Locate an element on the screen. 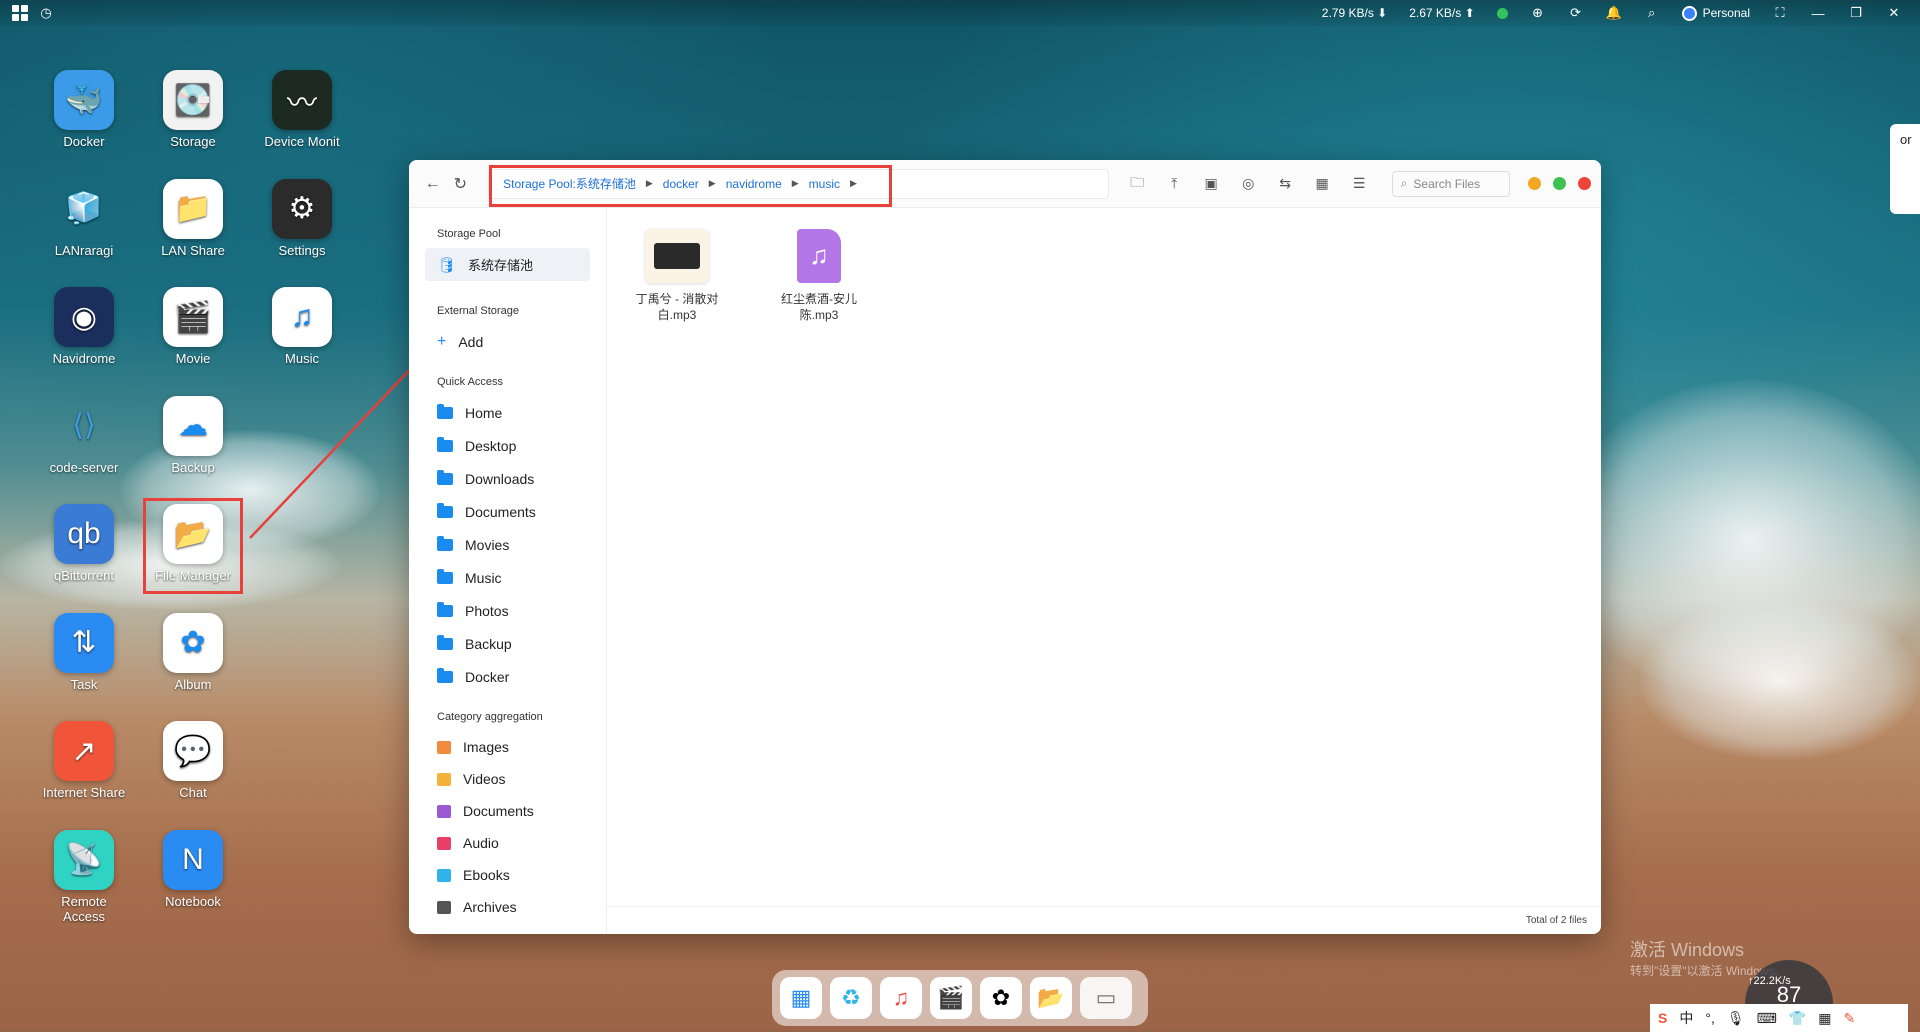 The width and height of the screenshot is (1920, 1032). dock-album-icon: ✿ is located at coordinates (1001, 998).